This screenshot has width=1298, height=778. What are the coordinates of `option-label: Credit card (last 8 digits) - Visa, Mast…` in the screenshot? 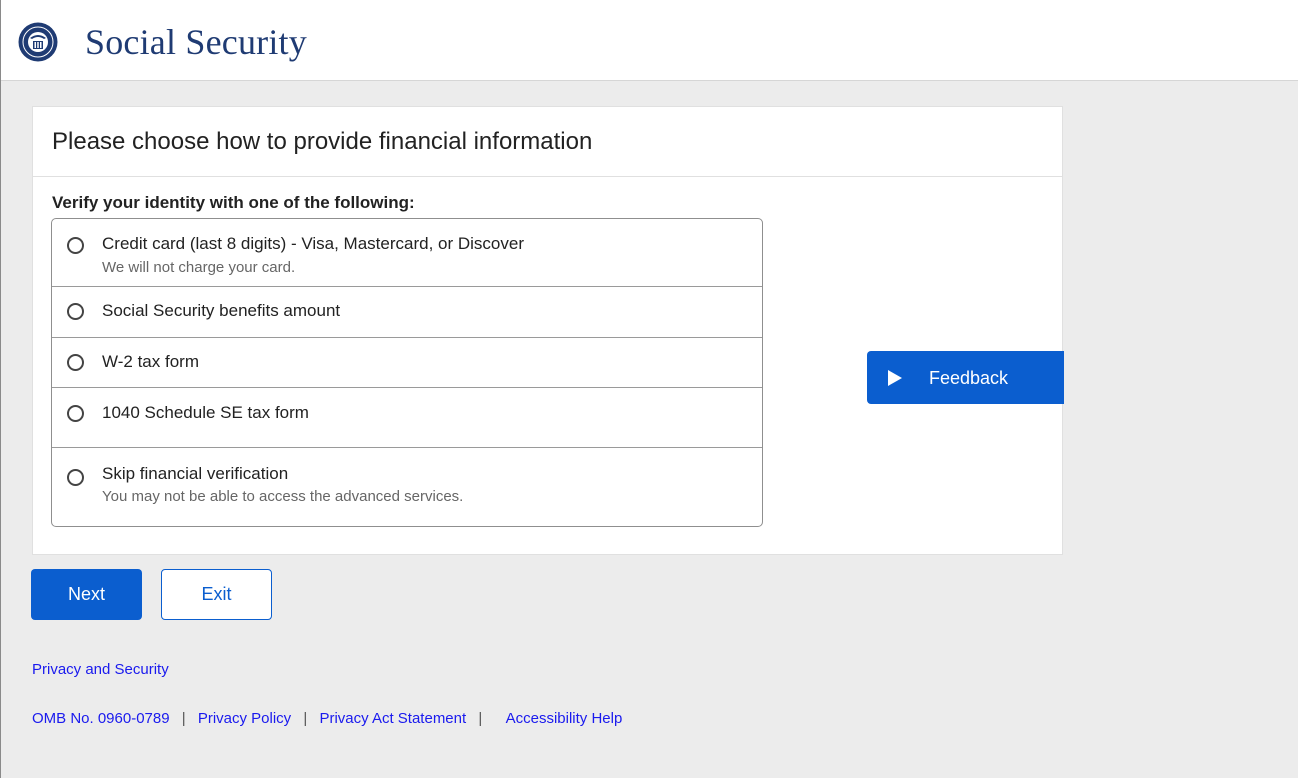 It's located at (313, 243).